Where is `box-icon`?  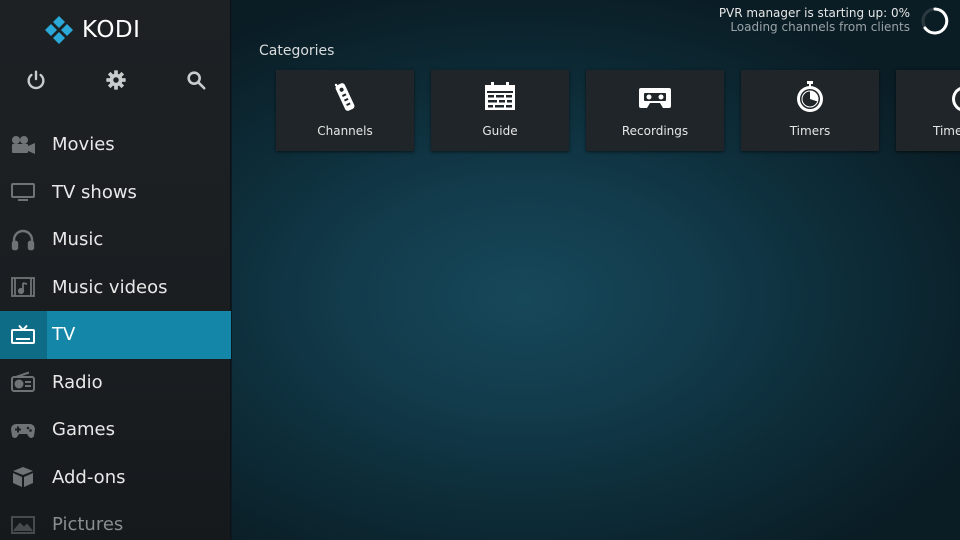 box-icon is located at coordinates (23, 477).